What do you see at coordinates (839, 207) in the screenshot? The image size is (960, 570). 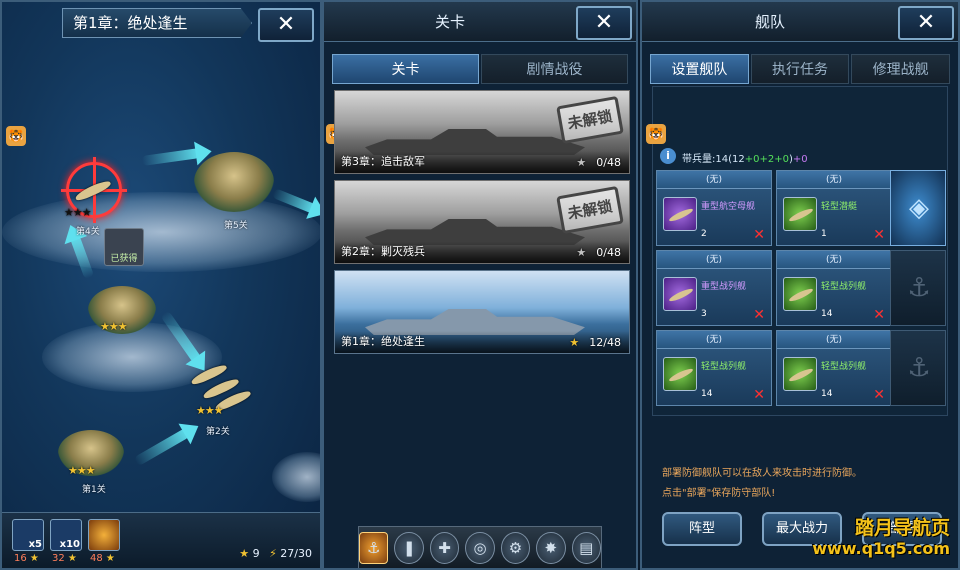 I see `ship-type: 轻型潜艇` at bounding box center [839, 207].